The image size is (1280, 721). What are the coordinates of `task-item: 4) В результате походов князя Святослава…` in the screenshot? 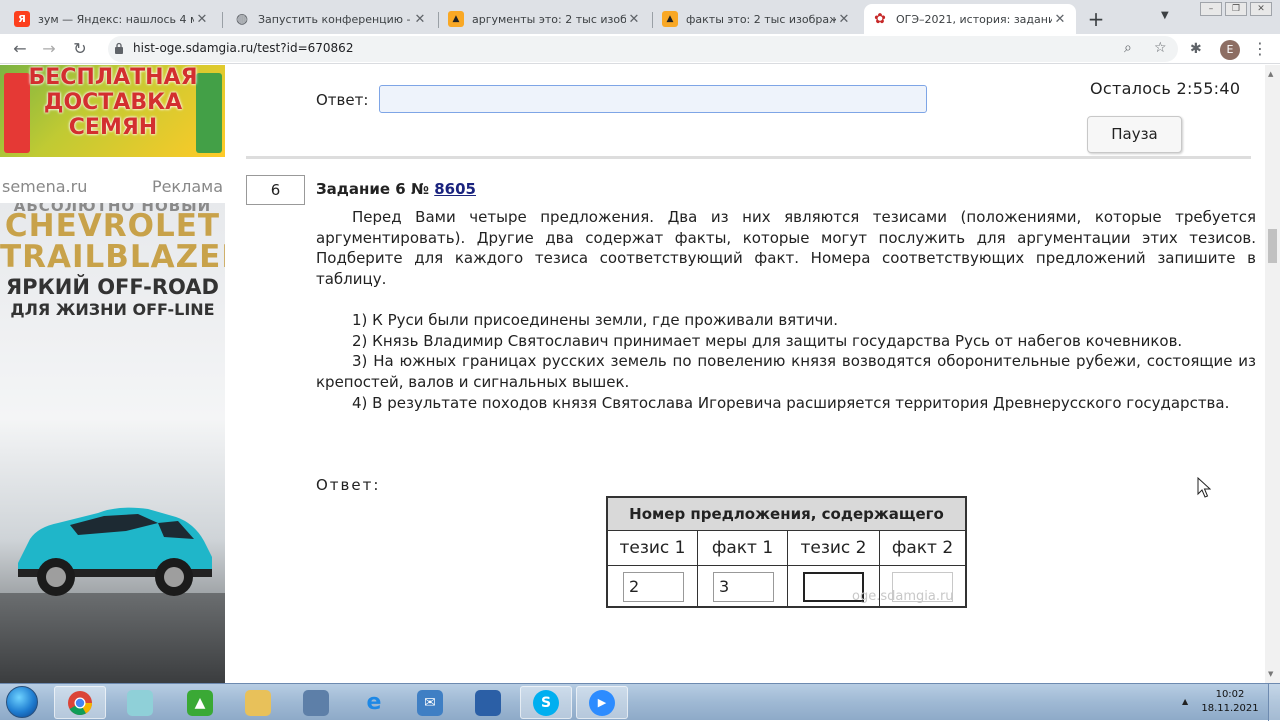 It's located at (786, 403).